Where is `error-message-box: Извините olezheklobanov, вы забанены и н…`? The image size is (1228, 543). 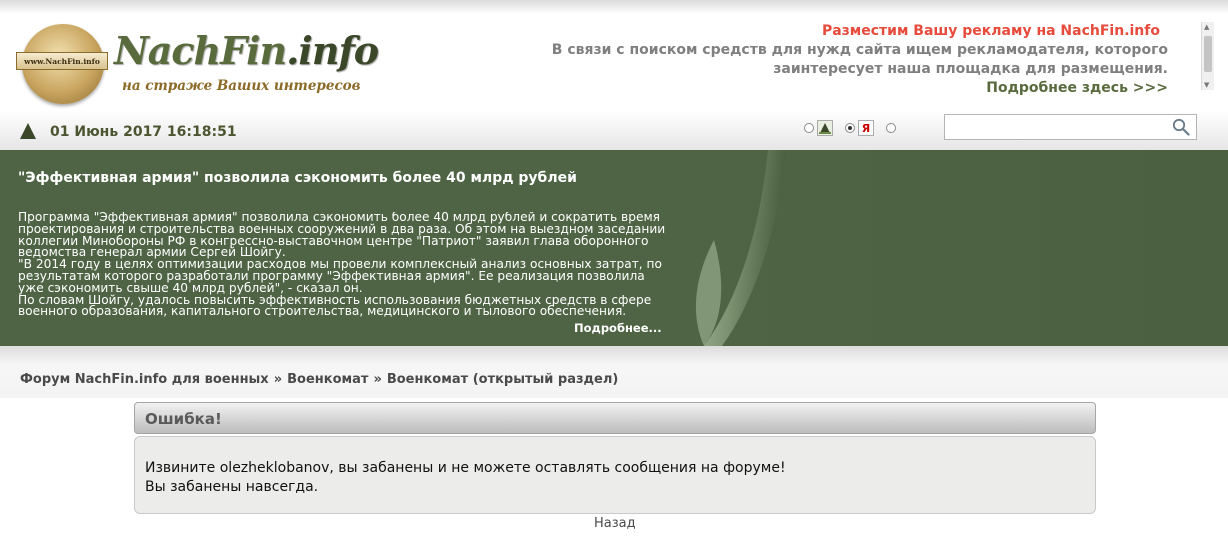
error-message-box: Извините olezheklobanov, вы забанены и н… is located at coordinates (615, 475).